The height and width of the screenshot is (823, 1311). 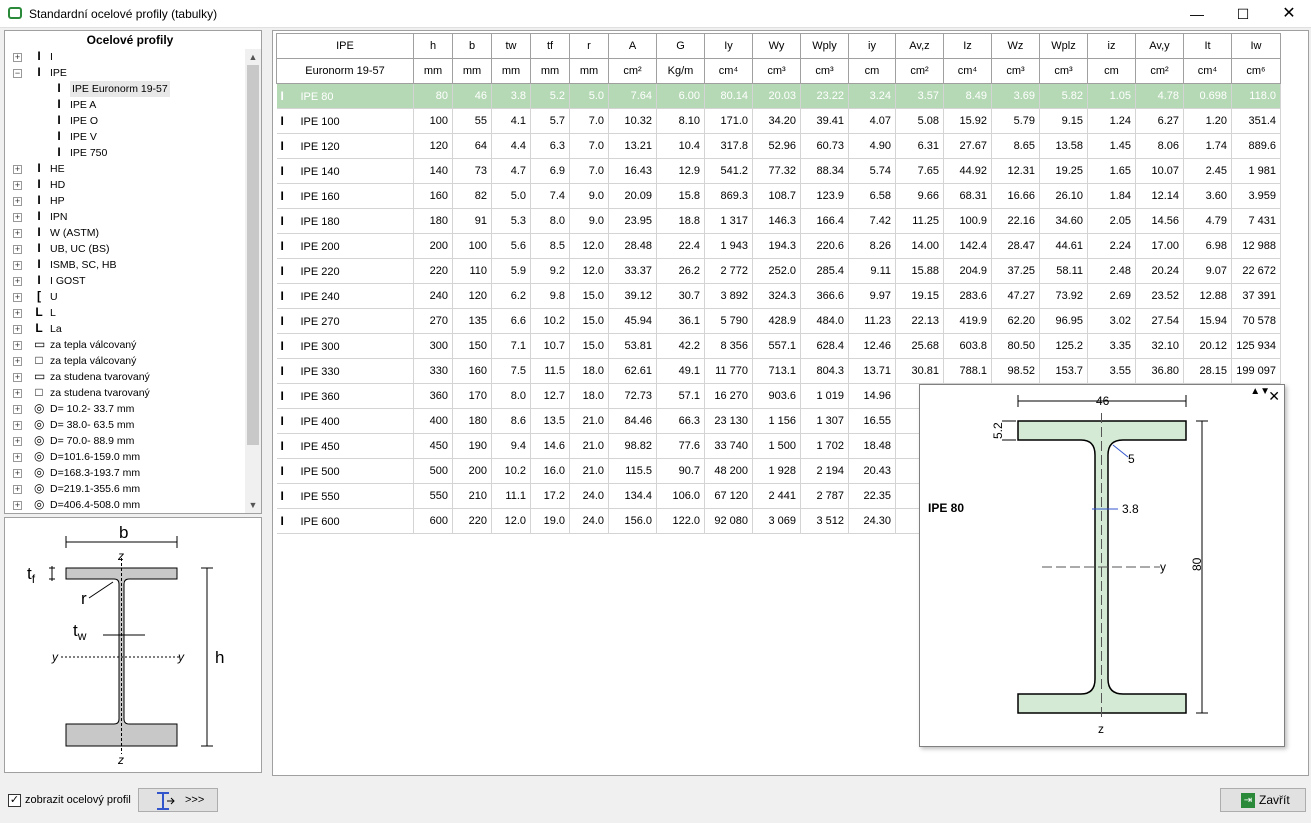 I want to click on table-cell: 22.13, so click(x=919, y=321).